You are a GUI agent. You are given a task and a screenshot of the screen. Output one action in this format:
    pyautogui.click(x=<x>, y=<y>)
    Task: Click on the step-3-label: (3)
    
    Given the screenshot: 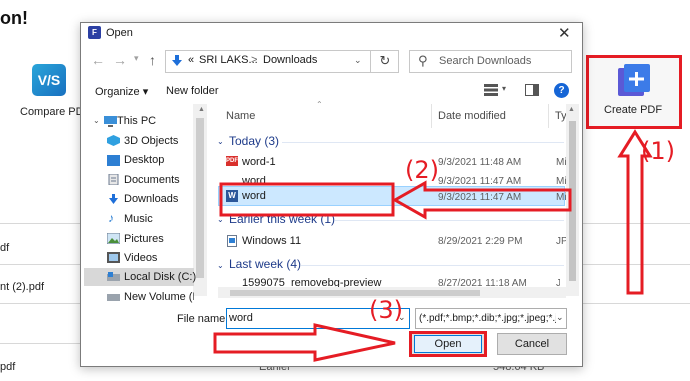 What is the action you would take?
    pyautogui.click(x=386, y=310)
    